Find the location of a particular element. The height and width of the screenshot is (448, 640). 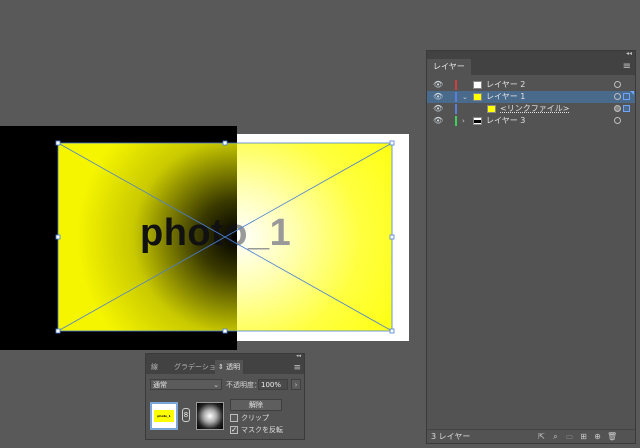

selection-corner-icon is located at coordinates (632, 93).